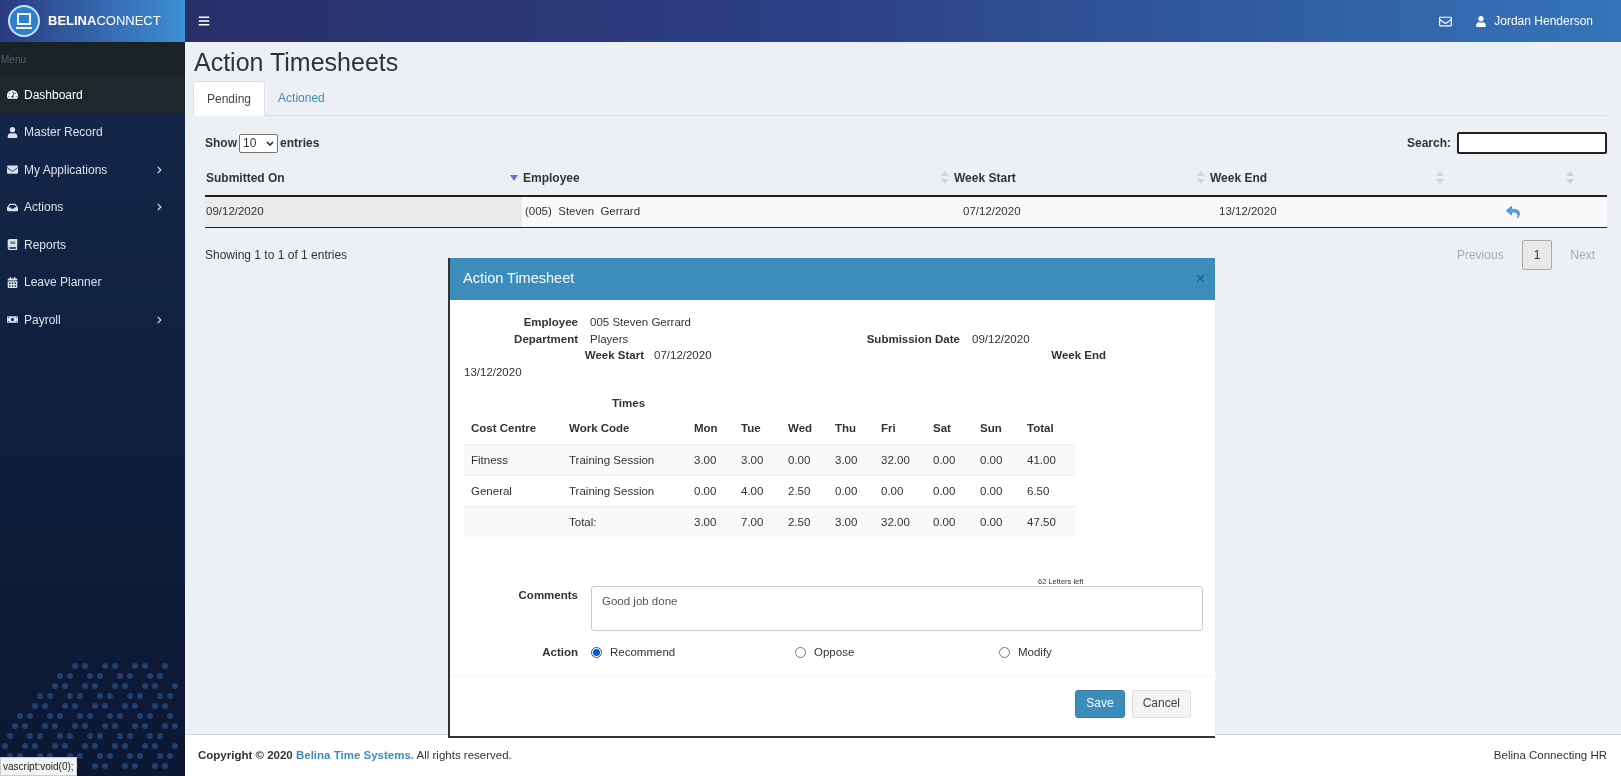 The image size is (1621, 776). I want to click on search-field, so click(1532, 143).